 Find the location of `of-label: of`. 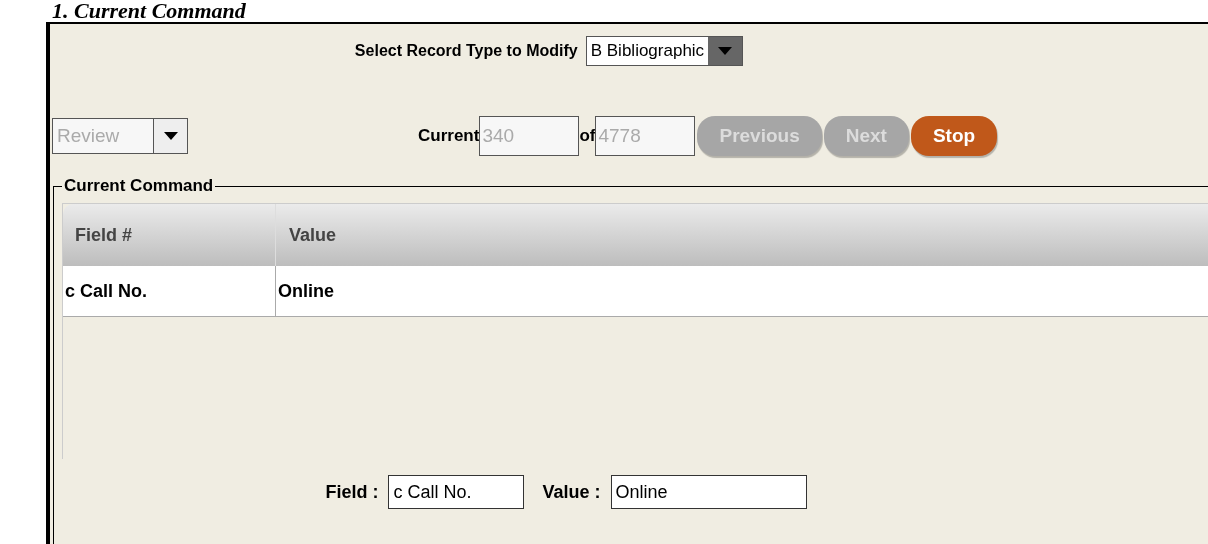

of-label: of is located at coordinates (587, 136).